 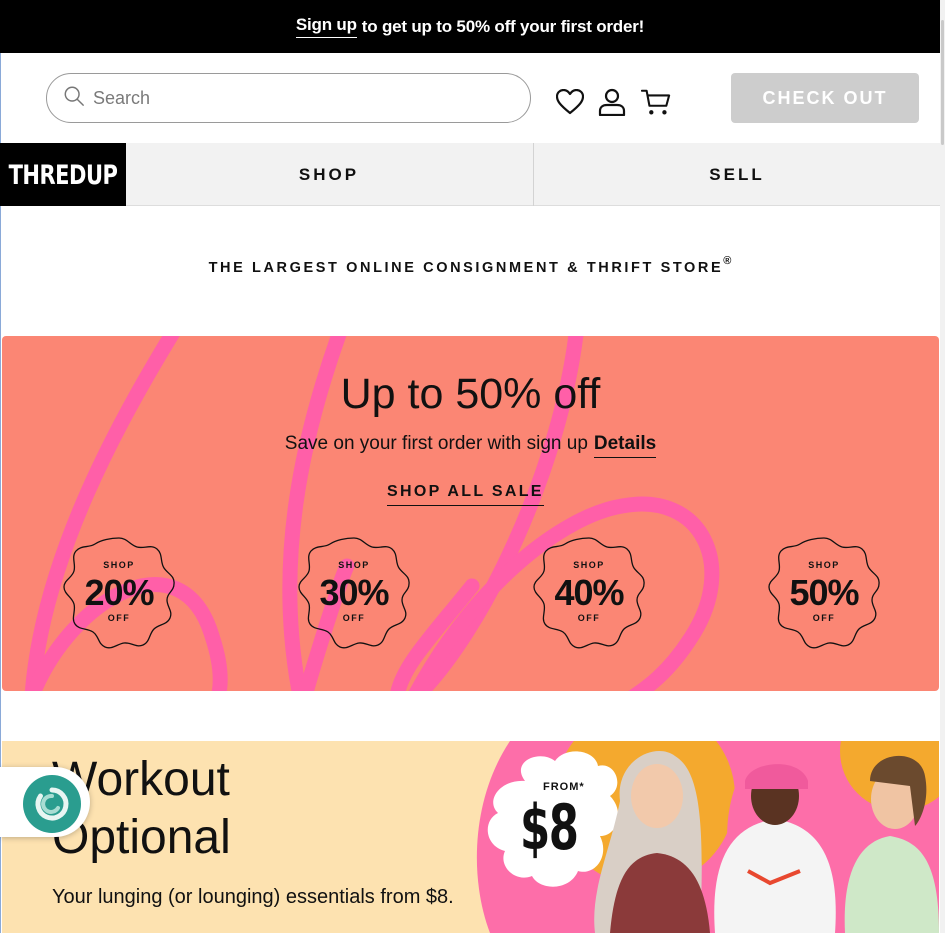 What do you see at coordinates (625, 445) in the screenshot?
I see `details-link: Details` at bounding box center [625, 445].